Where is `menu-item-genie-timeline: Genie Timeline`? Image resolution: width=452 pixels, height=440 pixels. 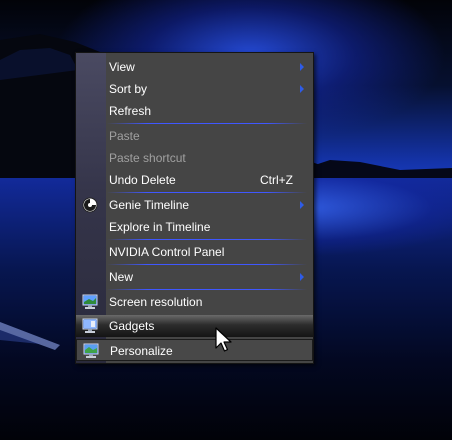 menu-item-genie-timeline: Genie Timeline is located at coordinates (194, 205).